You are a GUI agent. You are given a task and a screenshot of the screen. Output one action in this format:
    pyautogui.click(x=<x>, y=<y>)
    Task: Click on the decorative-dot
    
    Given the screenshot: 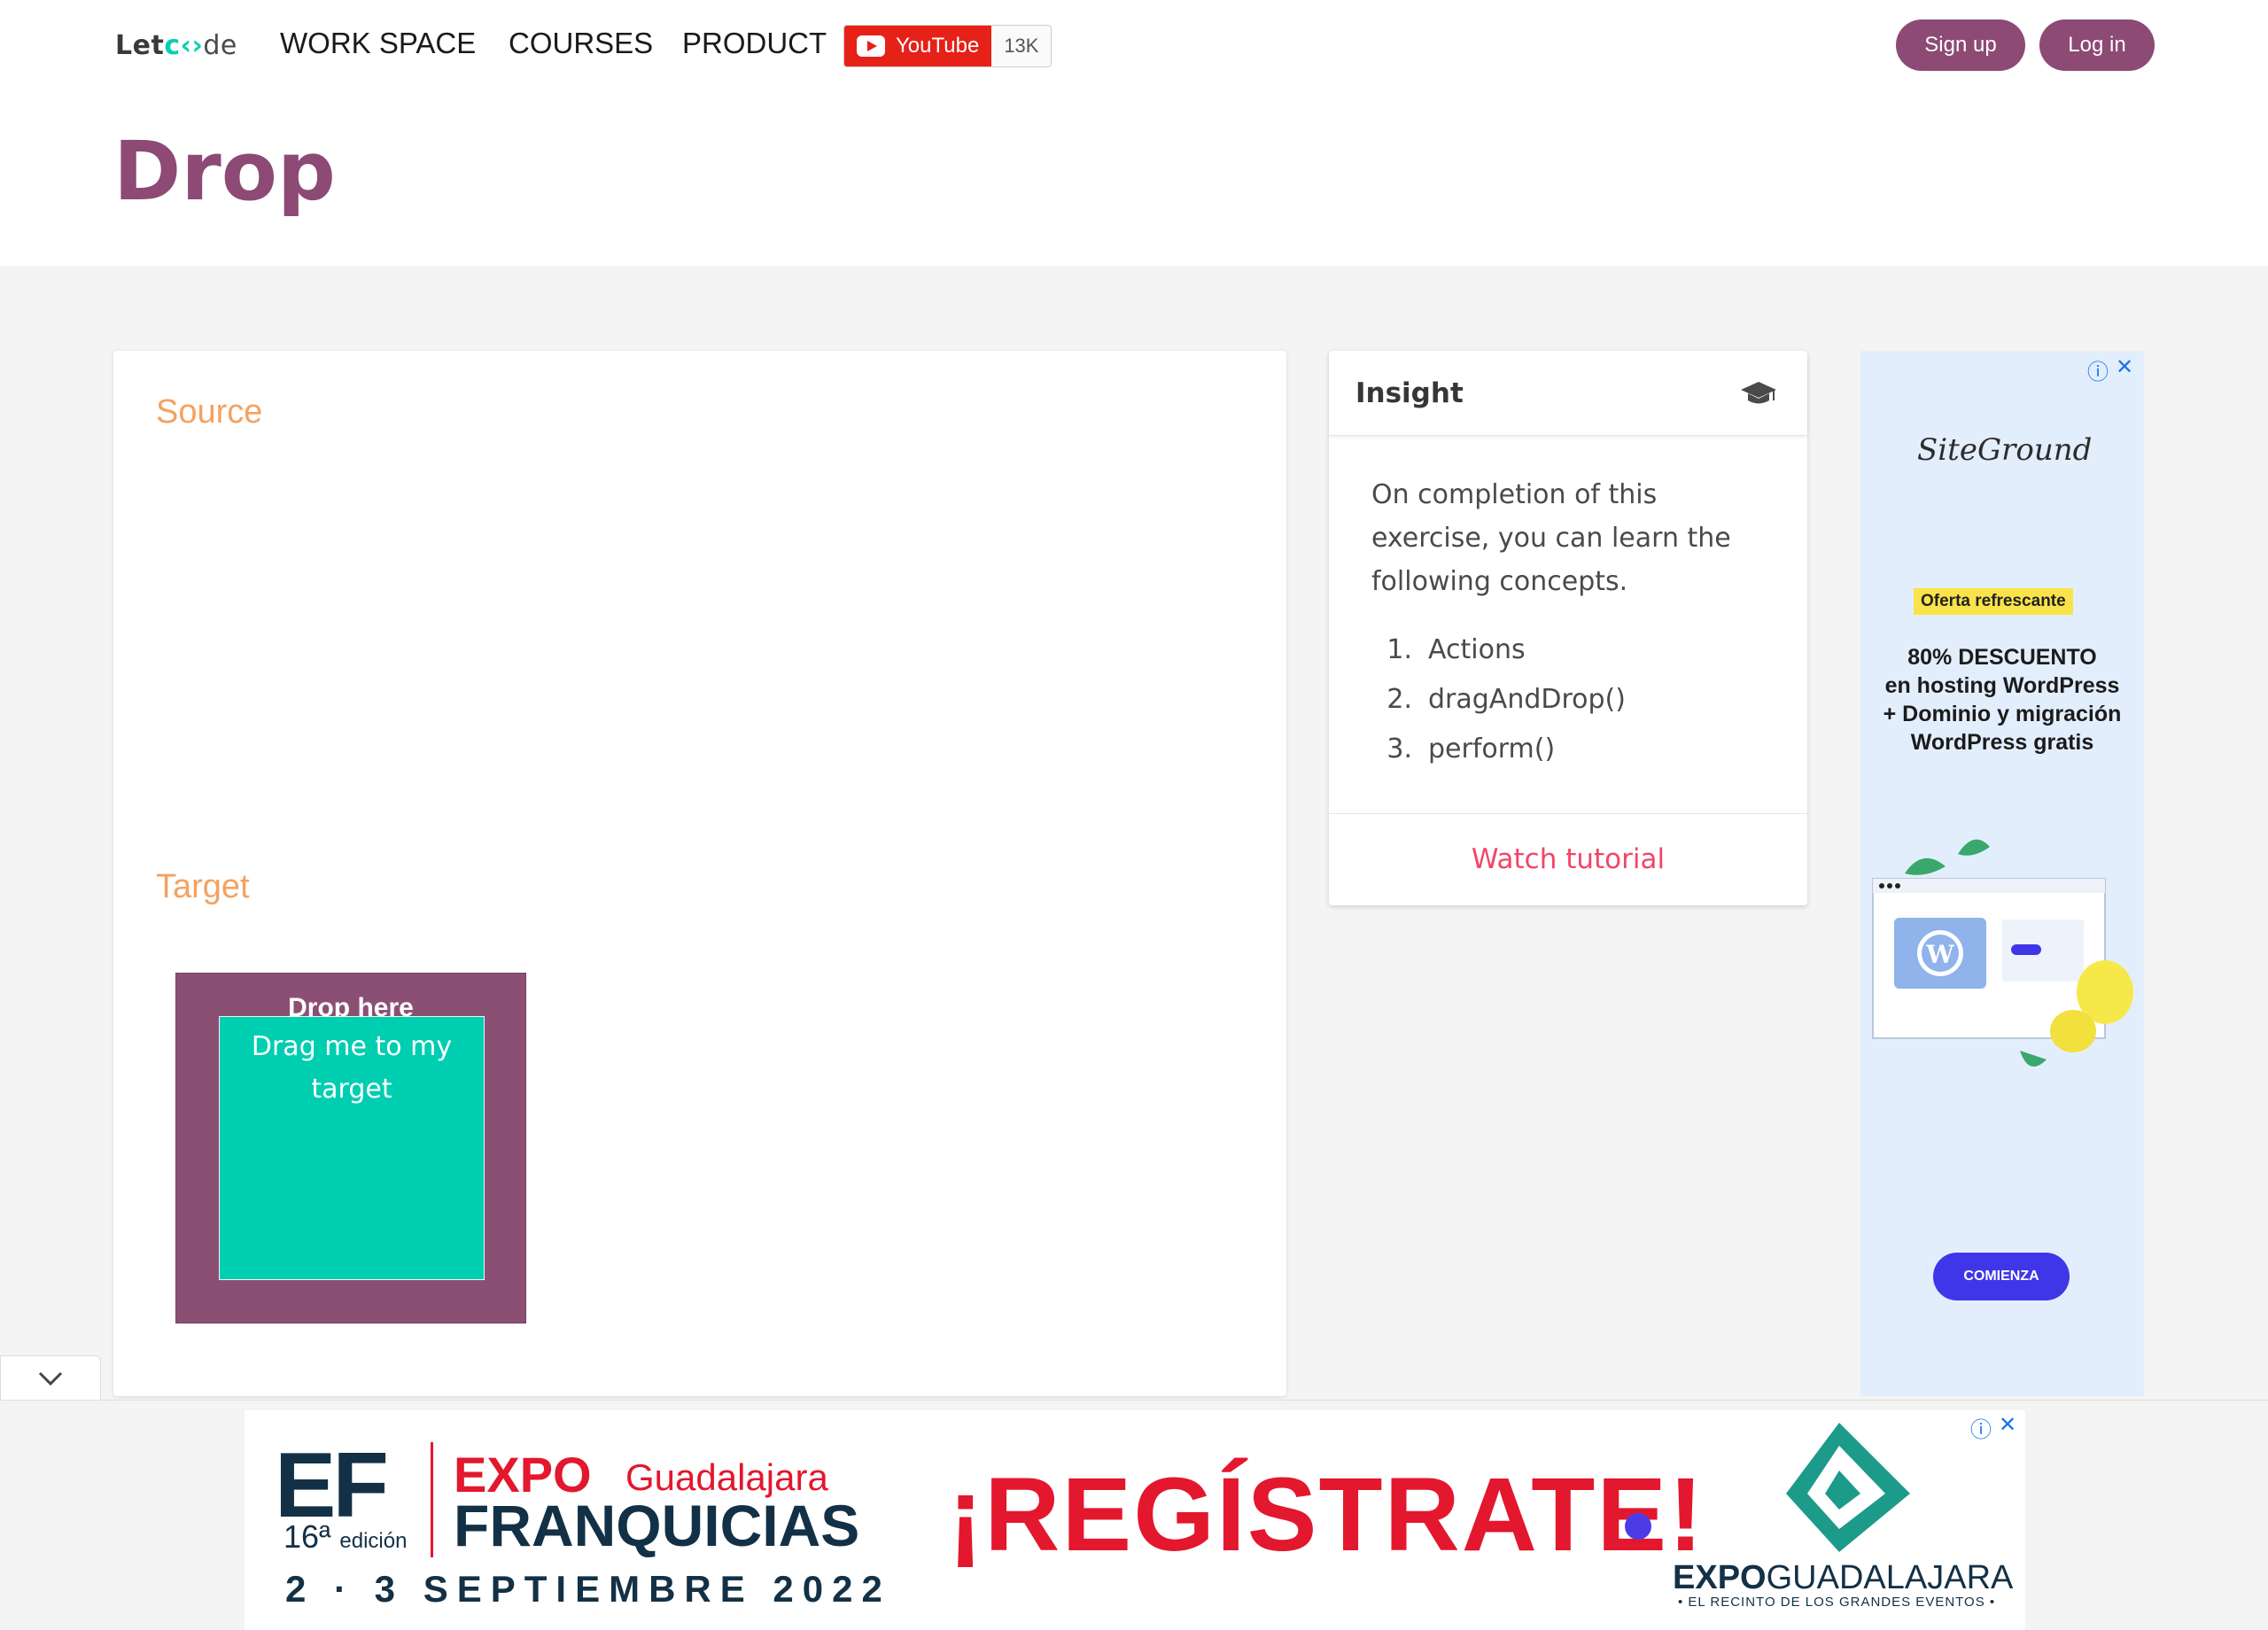 What is the action you would take?
    pyautogui.click(x=1638, y=1526)
    